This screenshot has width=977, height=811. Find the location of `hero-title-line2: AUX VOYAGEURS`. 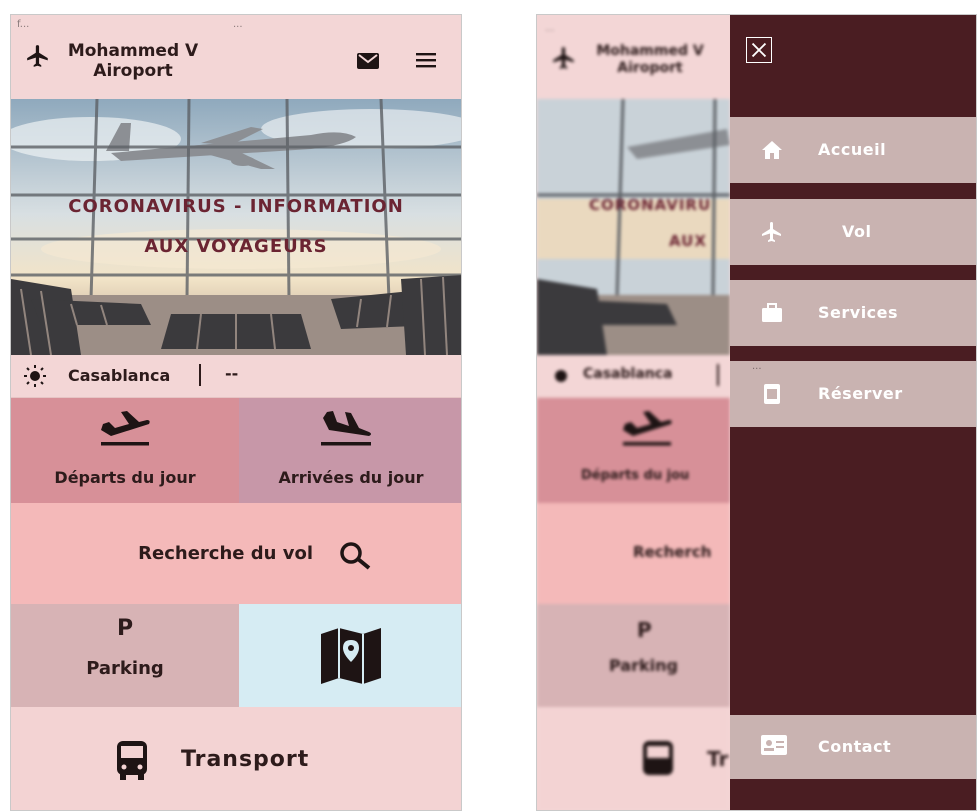

hero-title-line2: AUX VOYAGEURS is located at coordinates (236, 246).